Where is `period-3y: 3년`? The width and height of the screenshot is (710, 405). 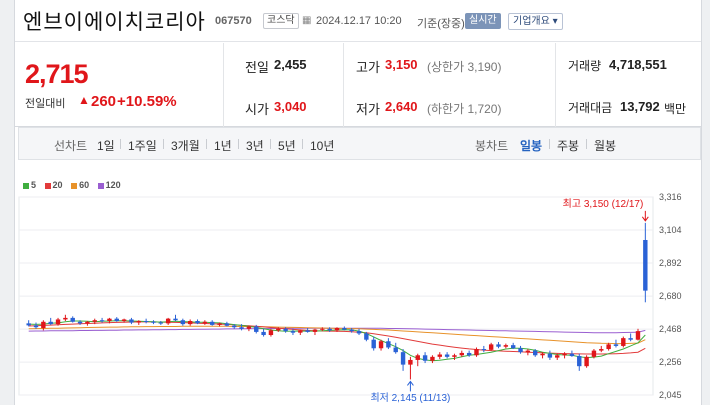
period-3y: 3년 is located at coordinates (255, 145).